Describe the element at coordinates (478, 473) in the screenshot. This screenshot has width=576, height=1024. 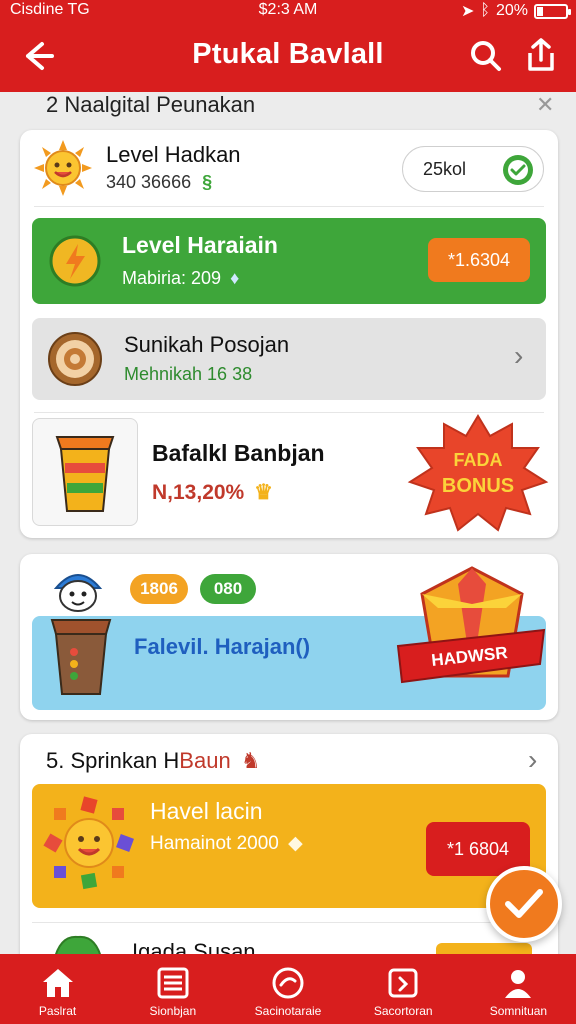
I see `bonus-burst-badge: FADA BONUS` at that location.